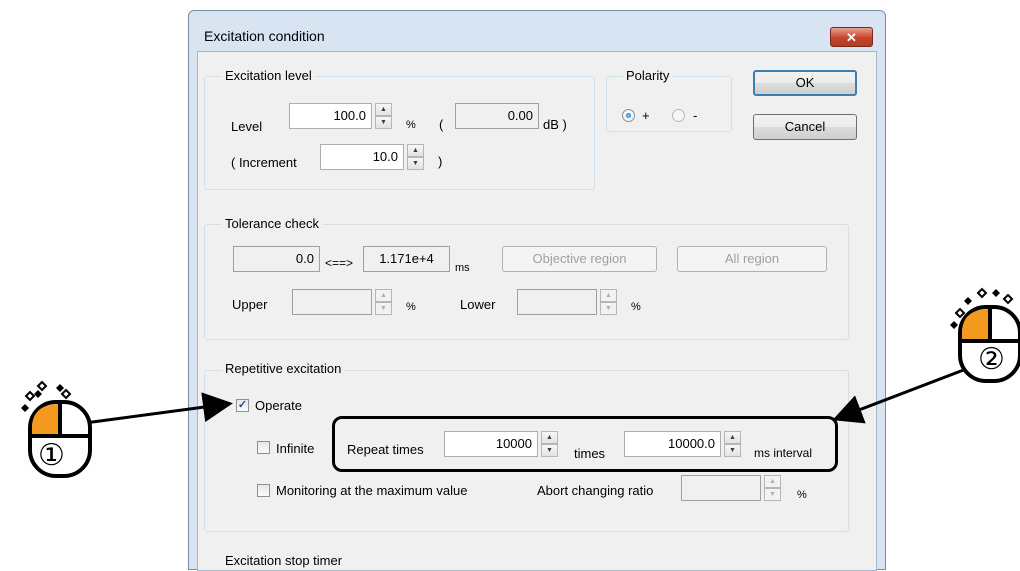 The image size is (1020, 571). I want to click on mouse-2-number: ②, so click(991, 359).